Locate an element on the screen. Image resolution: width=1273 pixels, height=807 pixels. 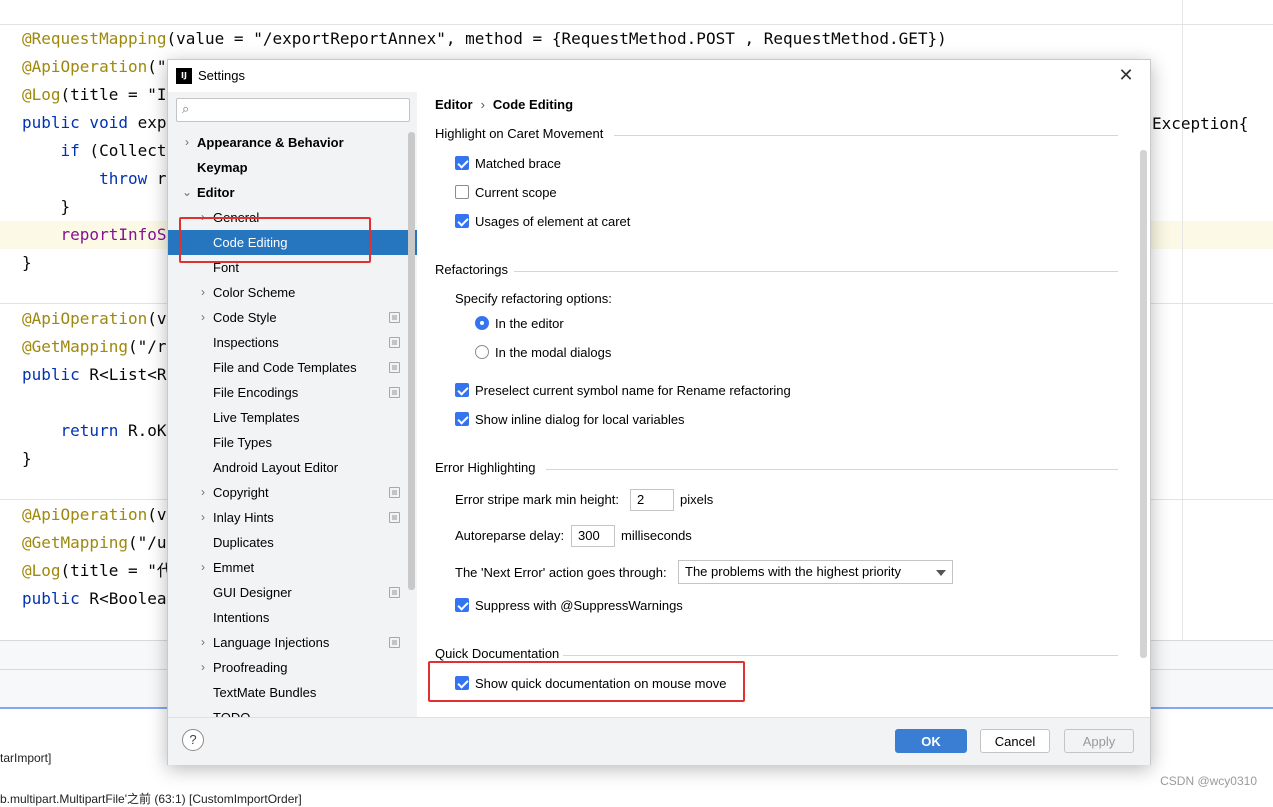
tree-item-textmate-bundles: TextMate Bundles is located at coordinates (292, 692).